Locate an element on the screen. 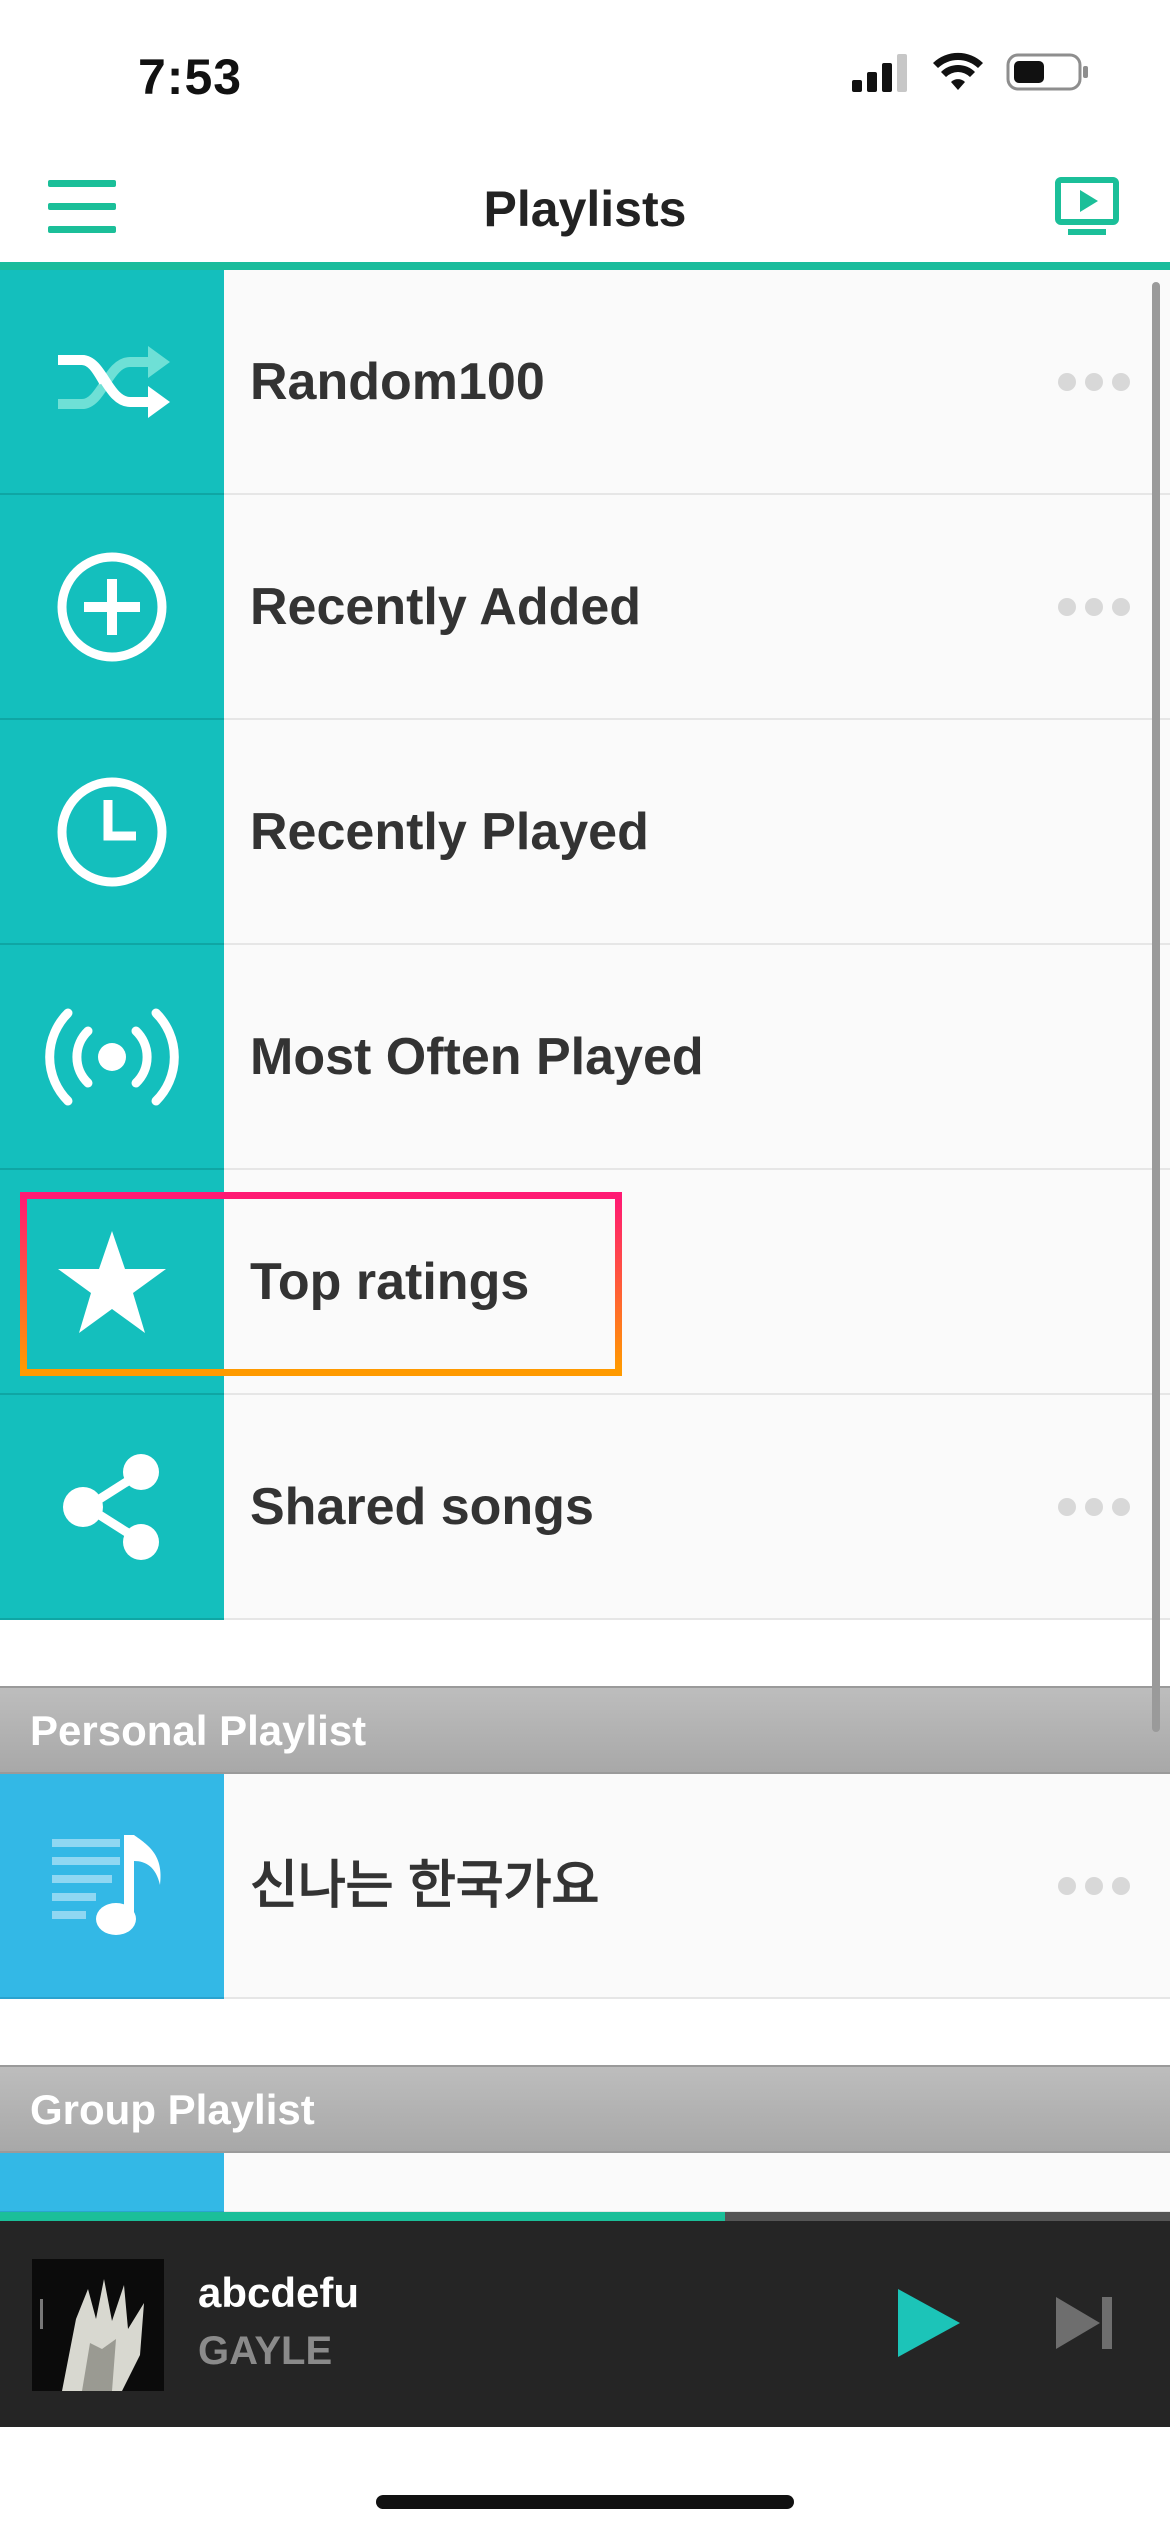 Image resolution: width=1170 pixels, height=2532 pixels. playlist-label: Shared songs is located at coordinates (422, 1507).